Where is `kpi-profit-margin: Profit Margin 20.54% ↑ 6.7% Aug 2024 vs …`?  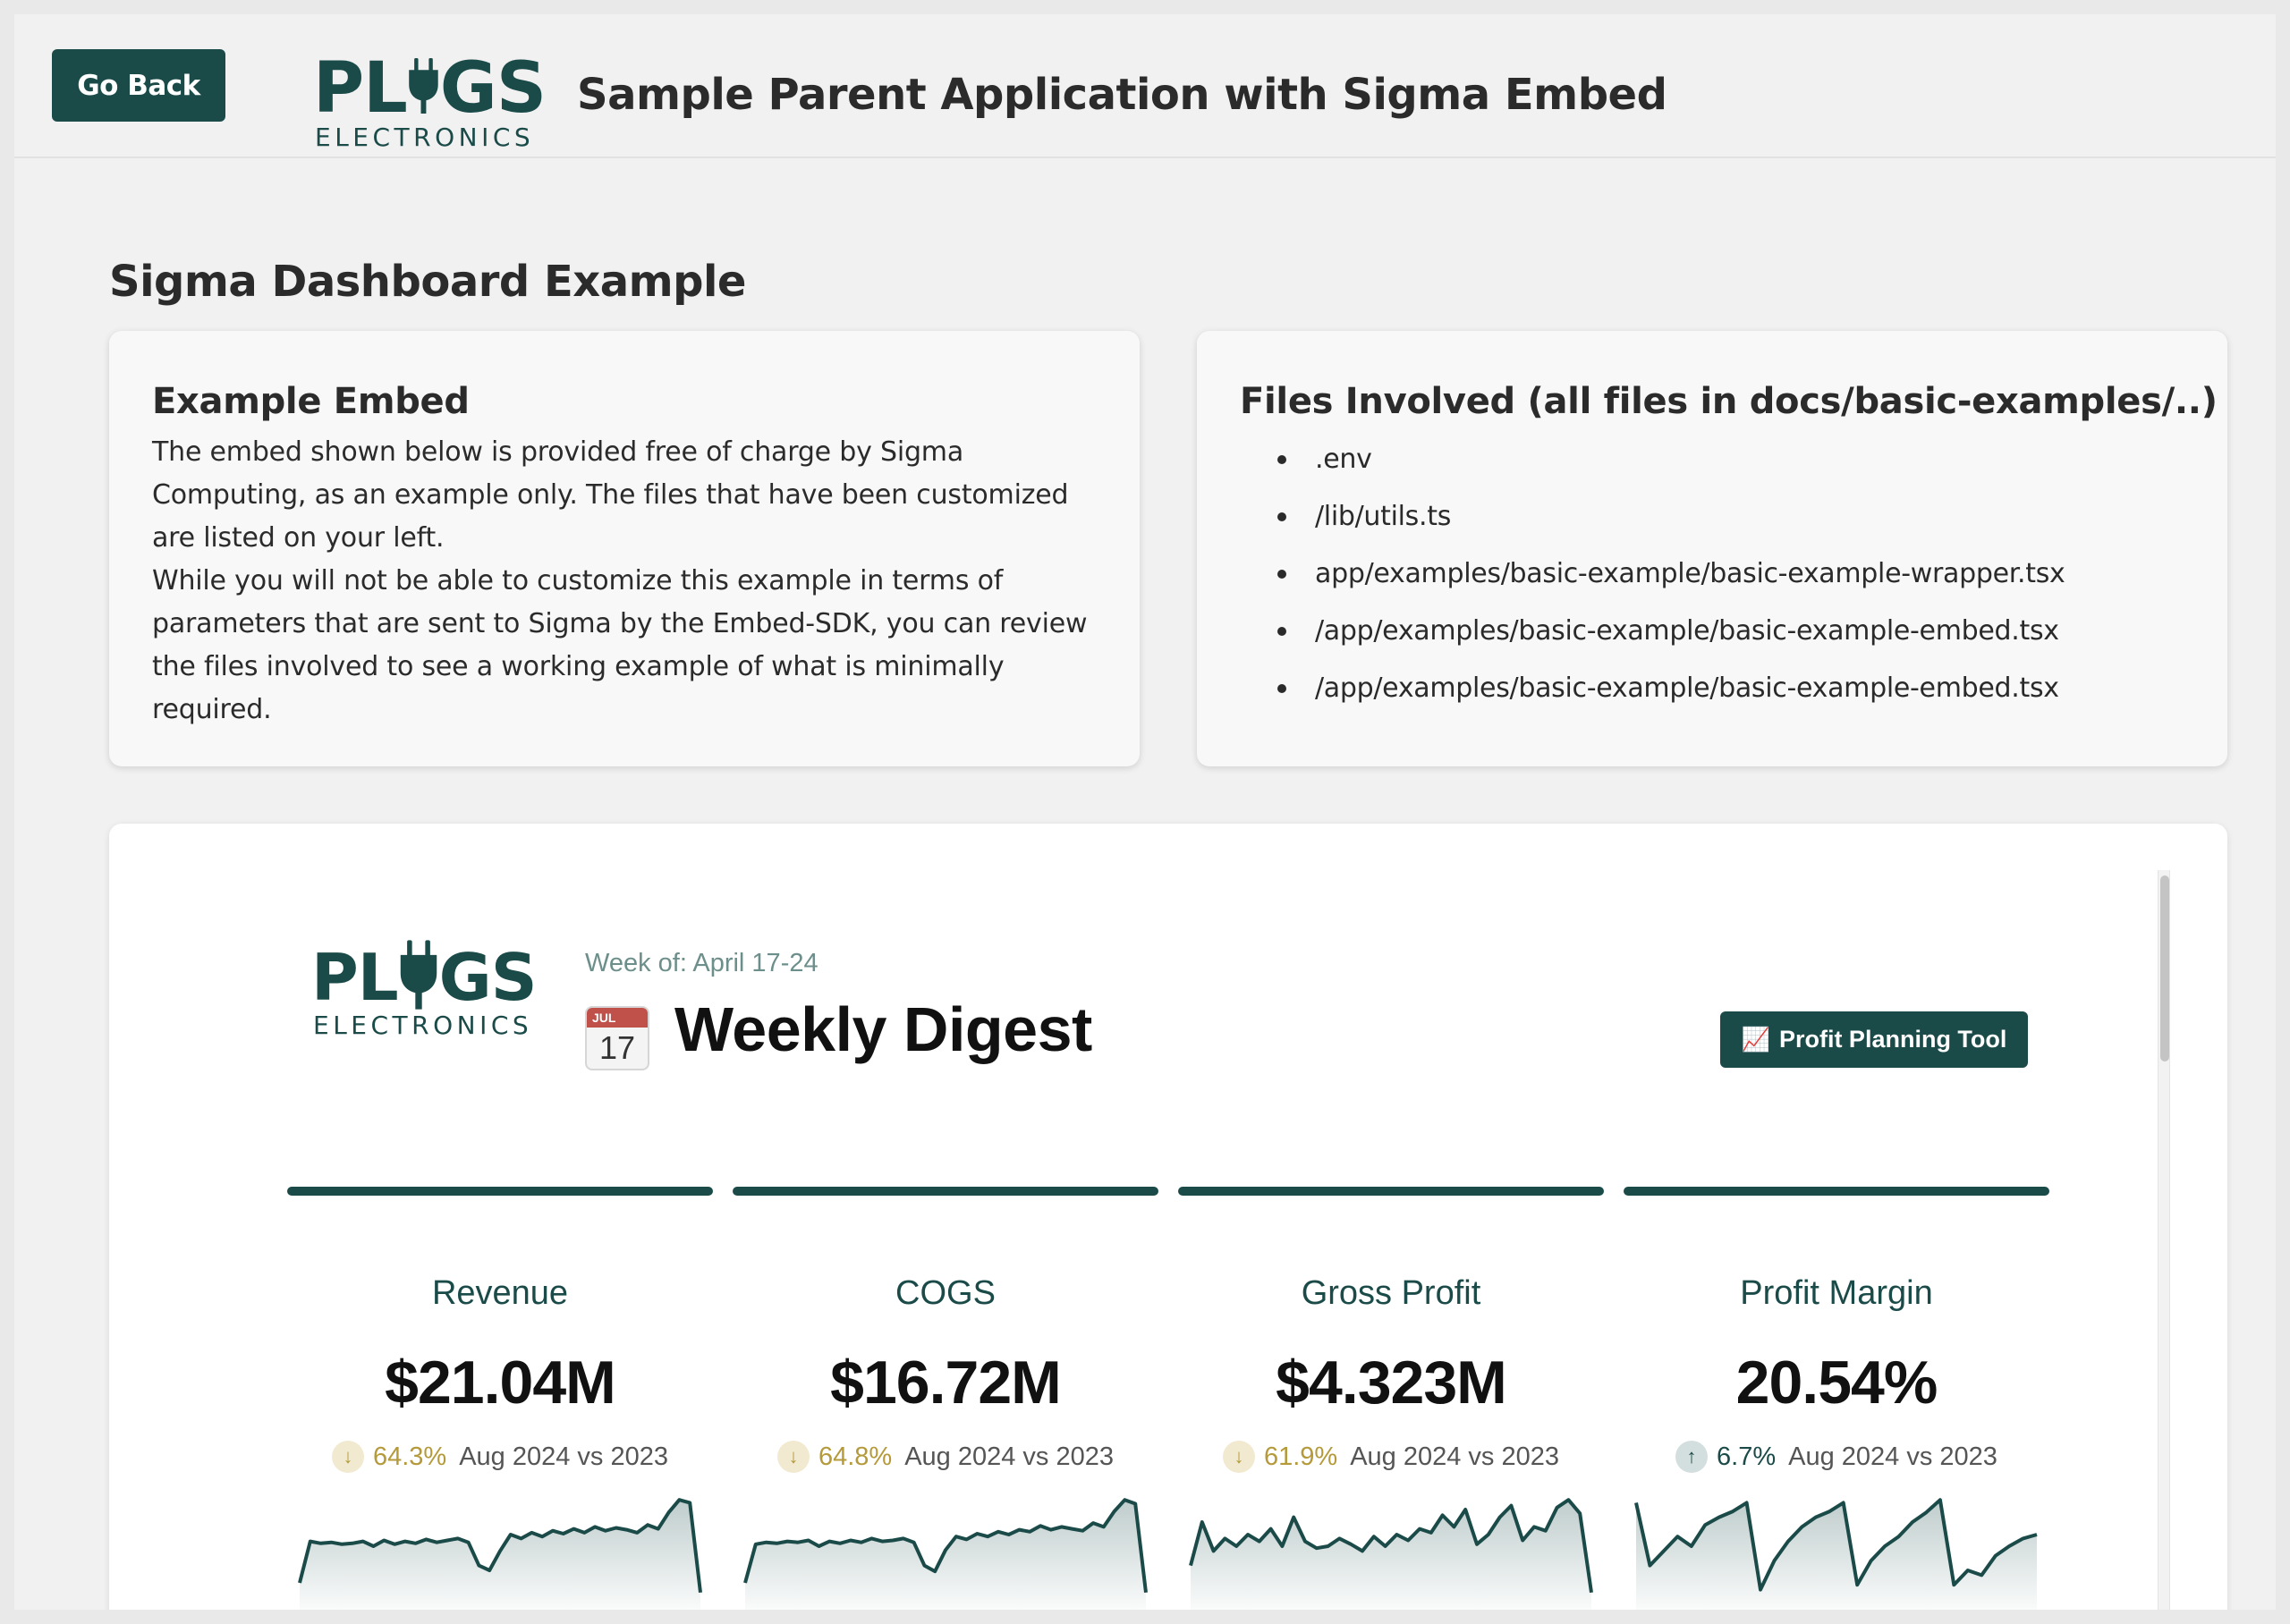 kpi-profit-margin: Profit Margin 20.54% ↑ 6.7% Aug 2024 vs … is located at coordinates (1836, 1217).